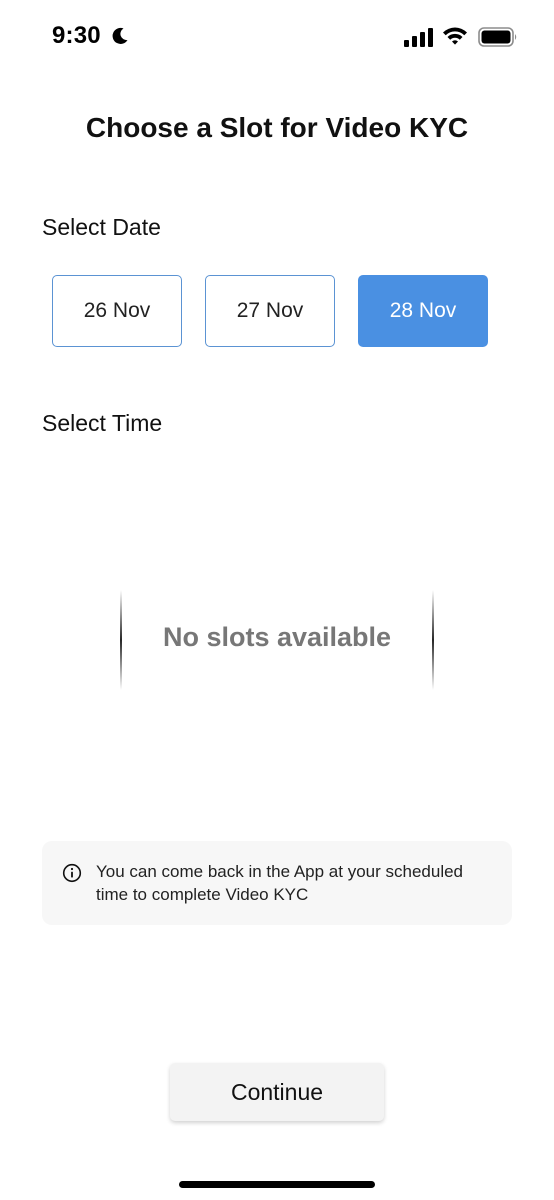 This screenshot has width=554, height=1200. I want to click on slot-divider-right, so click(433, 640).